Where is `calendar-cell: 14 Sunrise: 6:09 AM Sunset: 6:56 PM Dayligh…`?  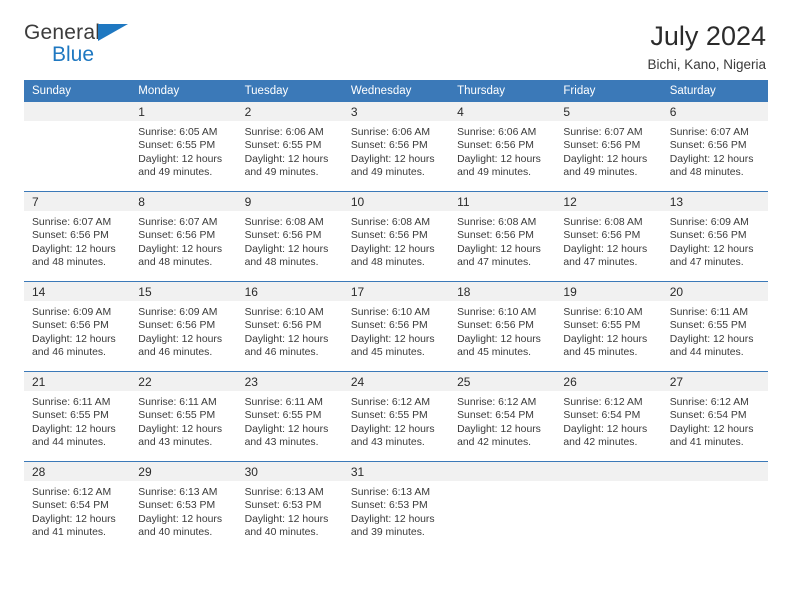 calendar-cell: 14 Sunrise: 6:09 AM Sunset: 6:56 PM Dayligh… is located at coordinates (77, 326).